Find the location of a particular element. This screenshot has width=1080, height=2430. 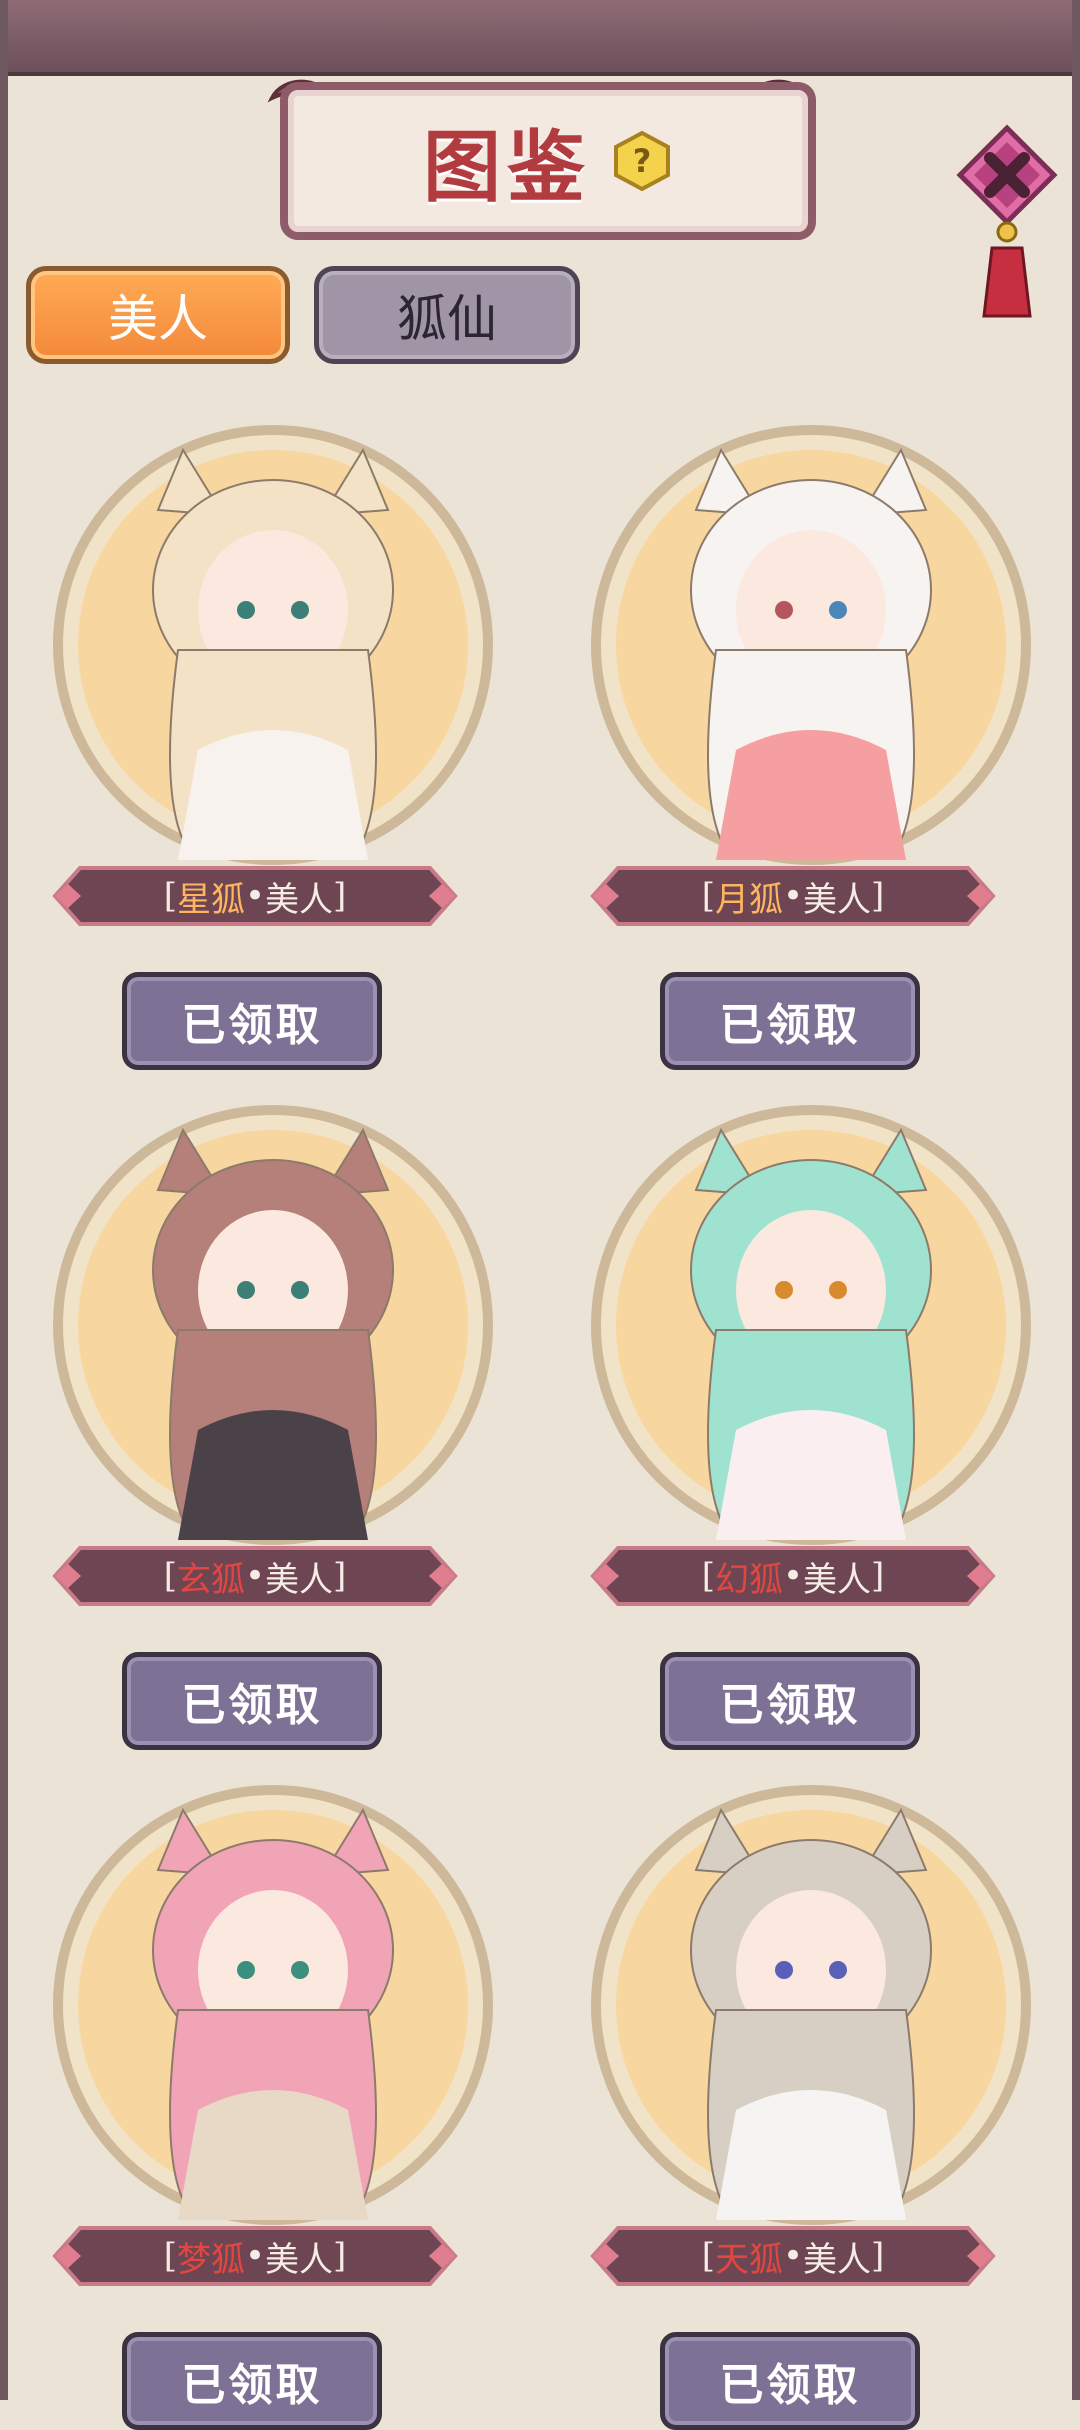

tab-beauty: 美人 is located at coordinates (158, 315).